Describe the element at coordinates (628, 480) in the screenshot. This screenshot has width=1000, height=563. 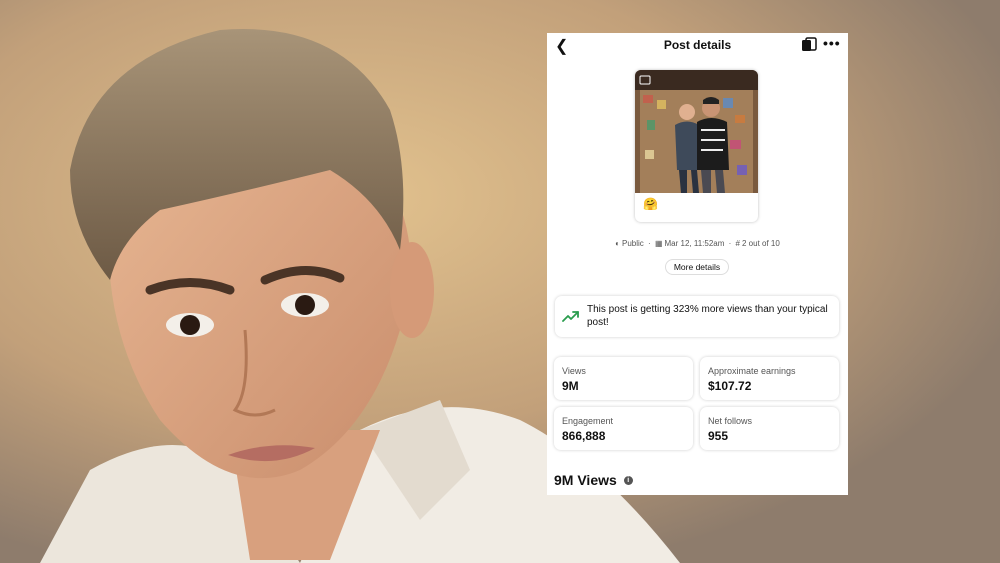
I see `info-icon: i` at that location.